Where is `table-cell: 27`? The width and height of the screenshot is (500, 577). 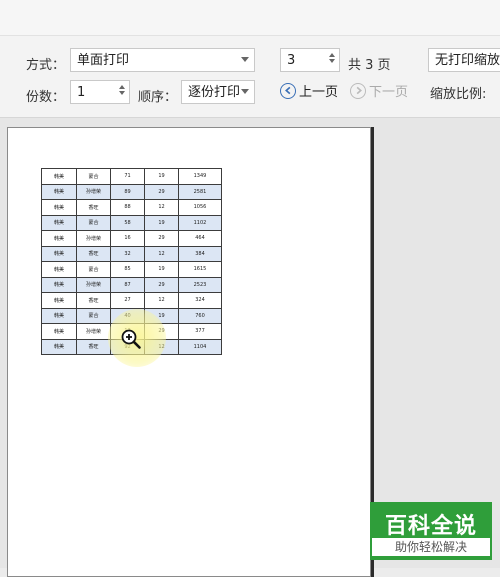
table-cell: 27 is located at coordinates (127, 300).